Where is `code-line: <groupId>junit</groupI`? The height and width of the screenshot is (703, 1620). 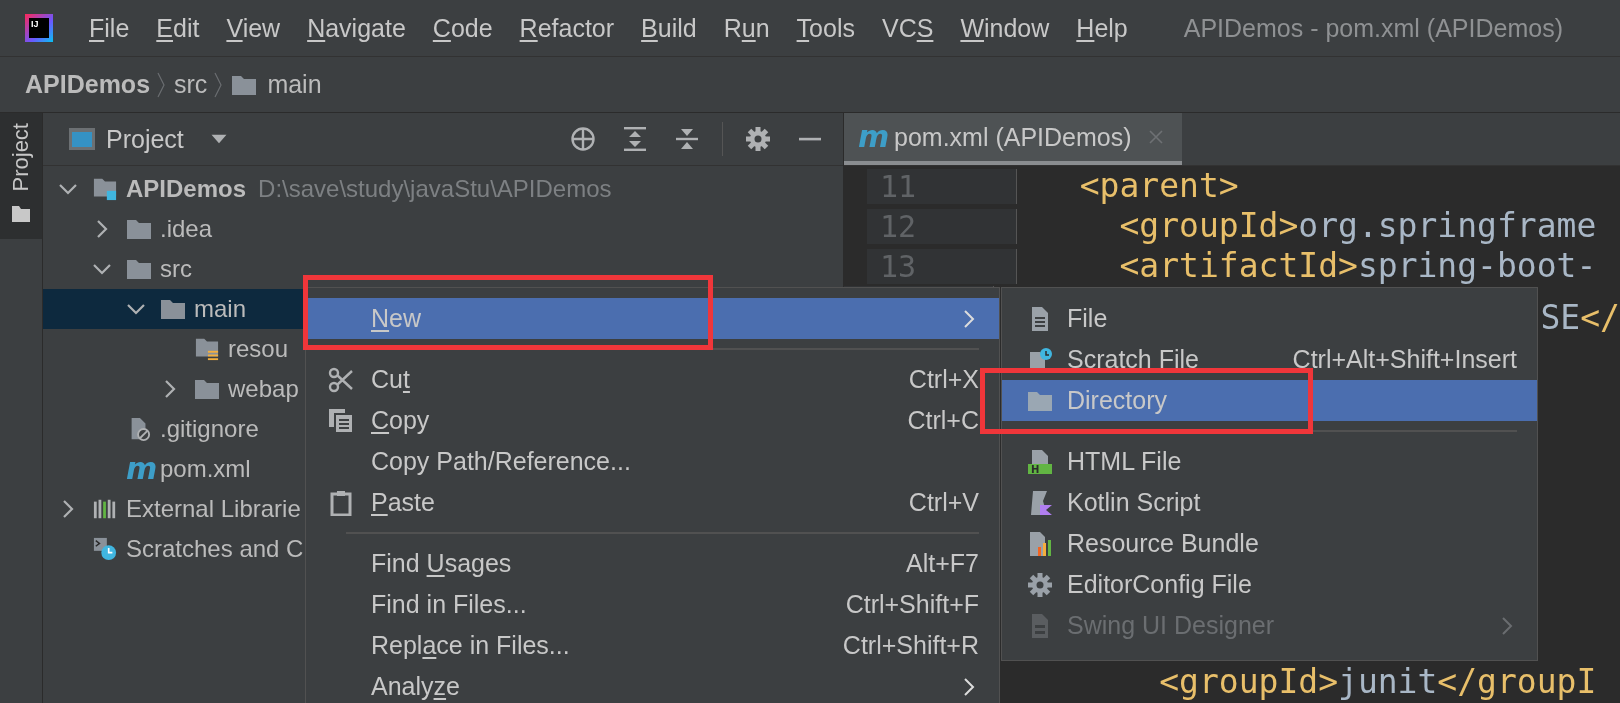 code-line: <groupId>junit</groupI is located at coordinates (1377, 682).